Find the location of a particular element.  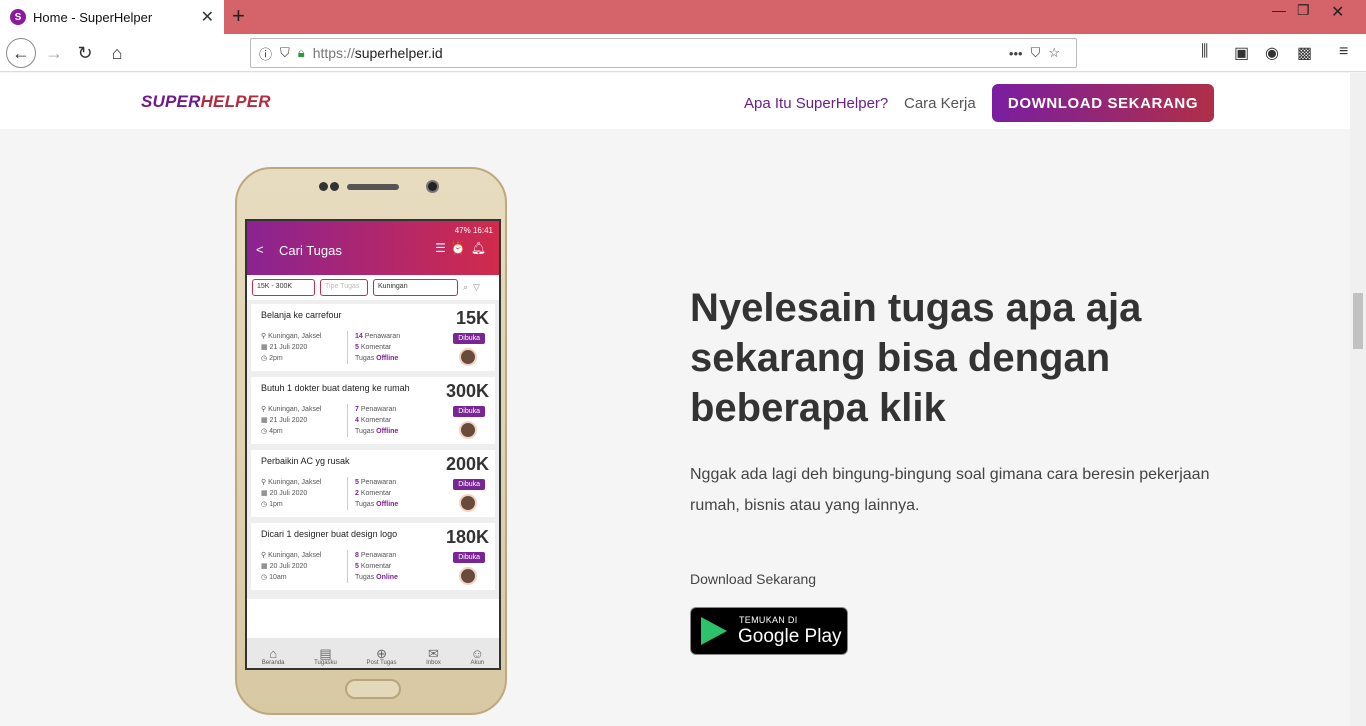

scrollbar-thumb is located at coordinates (1358, 321).